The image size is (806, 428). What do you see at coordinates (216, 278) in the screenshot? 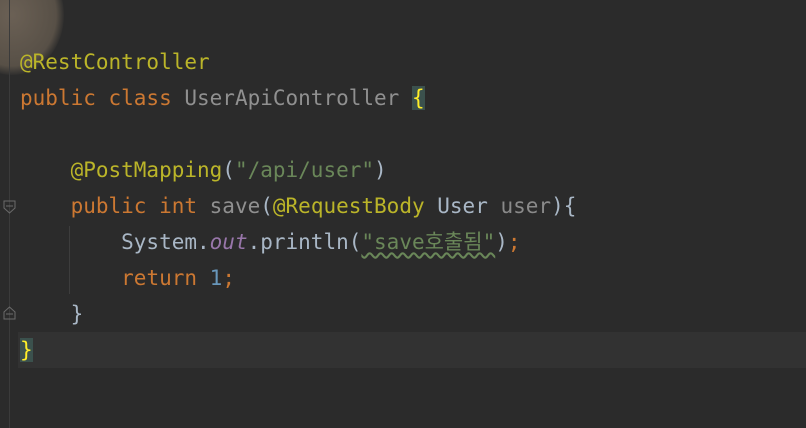
I see `code-token: 1` at bounding box center [216, 278].